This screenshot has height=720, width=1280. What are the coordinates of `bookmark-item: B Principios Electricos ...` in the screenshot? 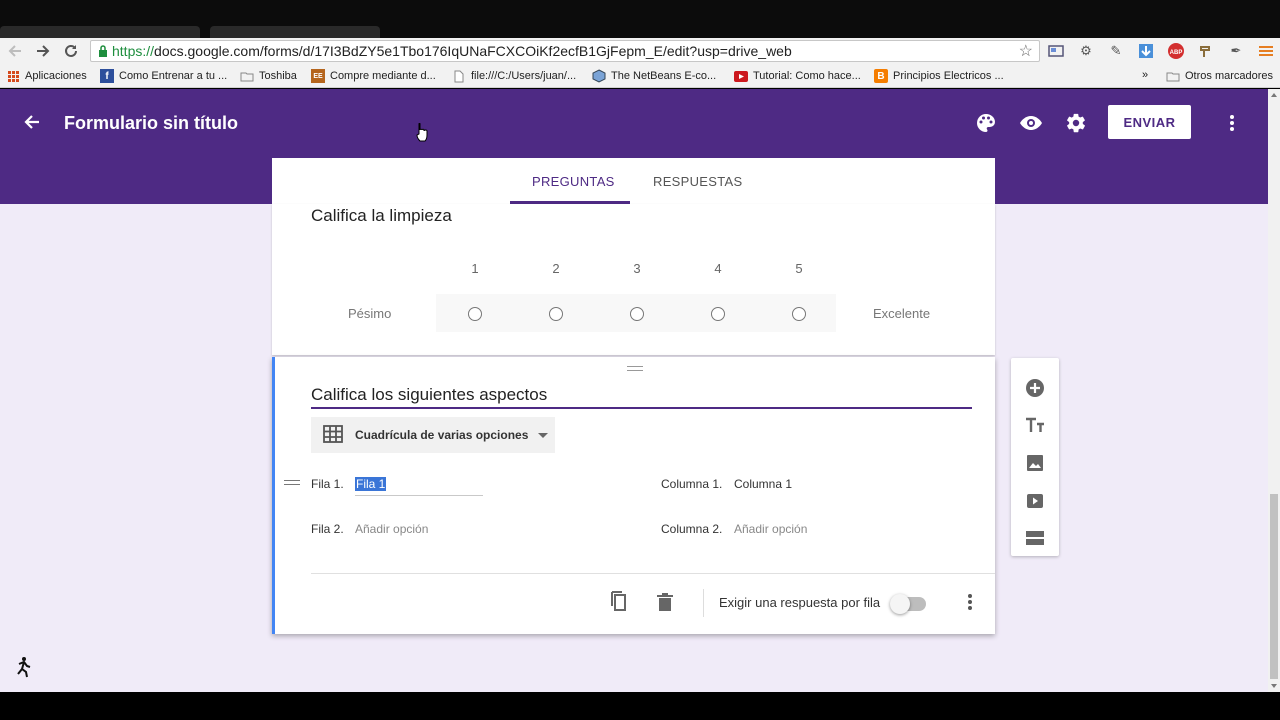 It's located at (939, 76).